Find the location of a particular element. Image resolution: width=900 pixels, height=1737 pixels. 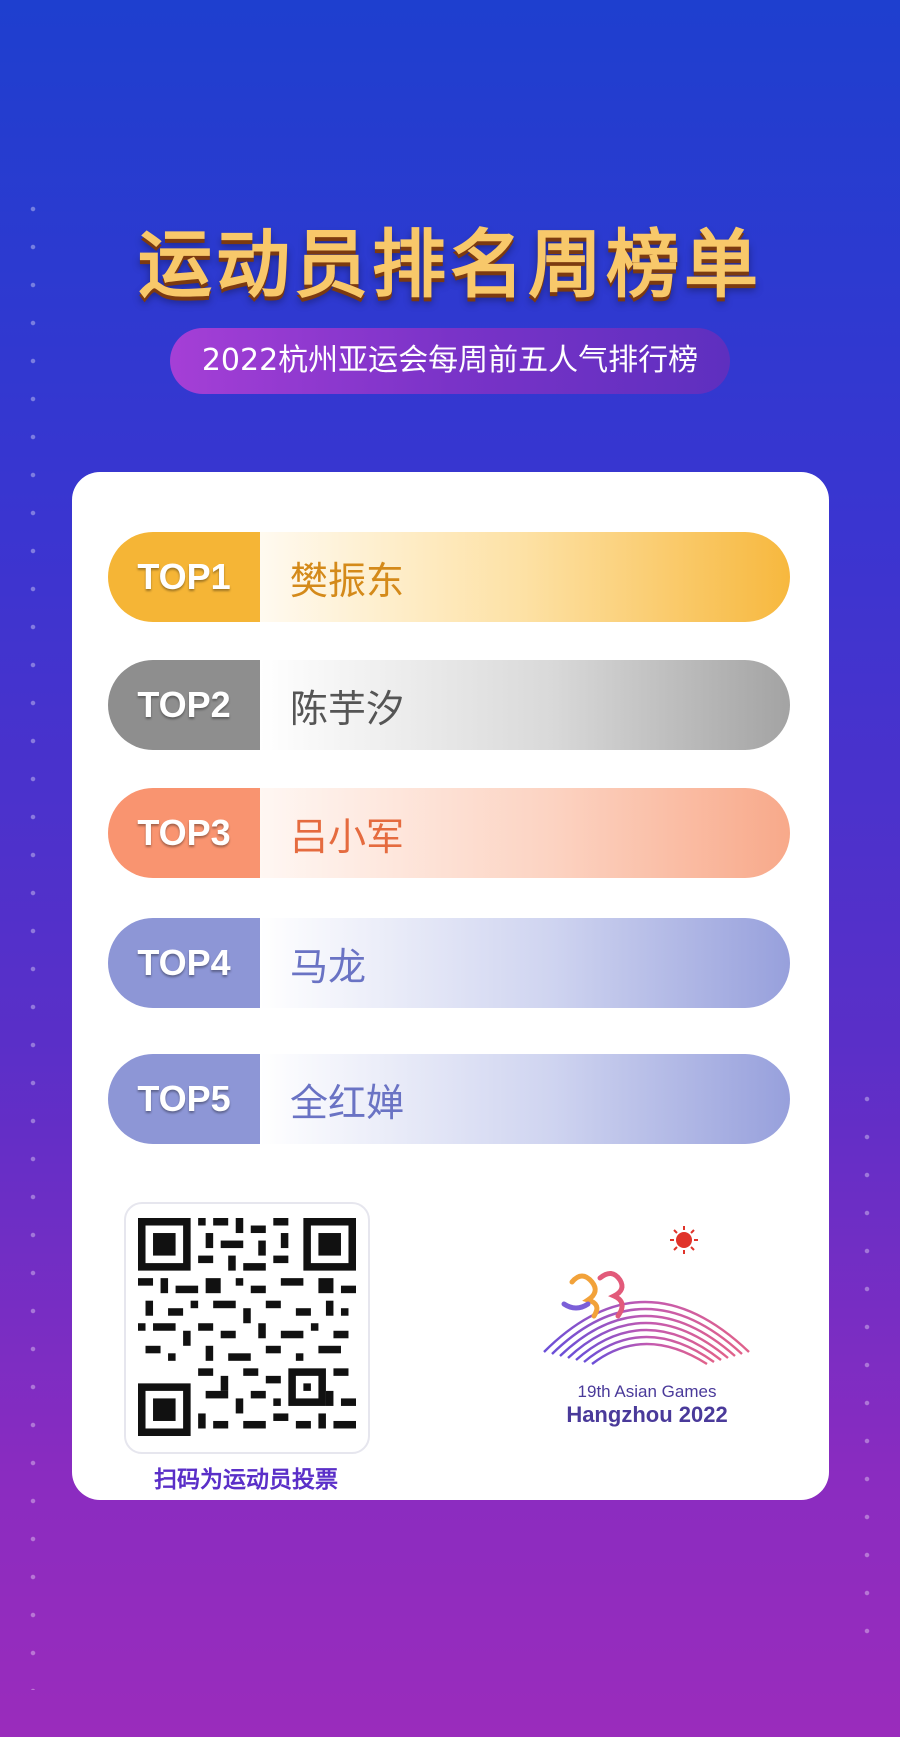

rank-row-2: TOP2 陈芋汐 is located at coordinates (449, 705).